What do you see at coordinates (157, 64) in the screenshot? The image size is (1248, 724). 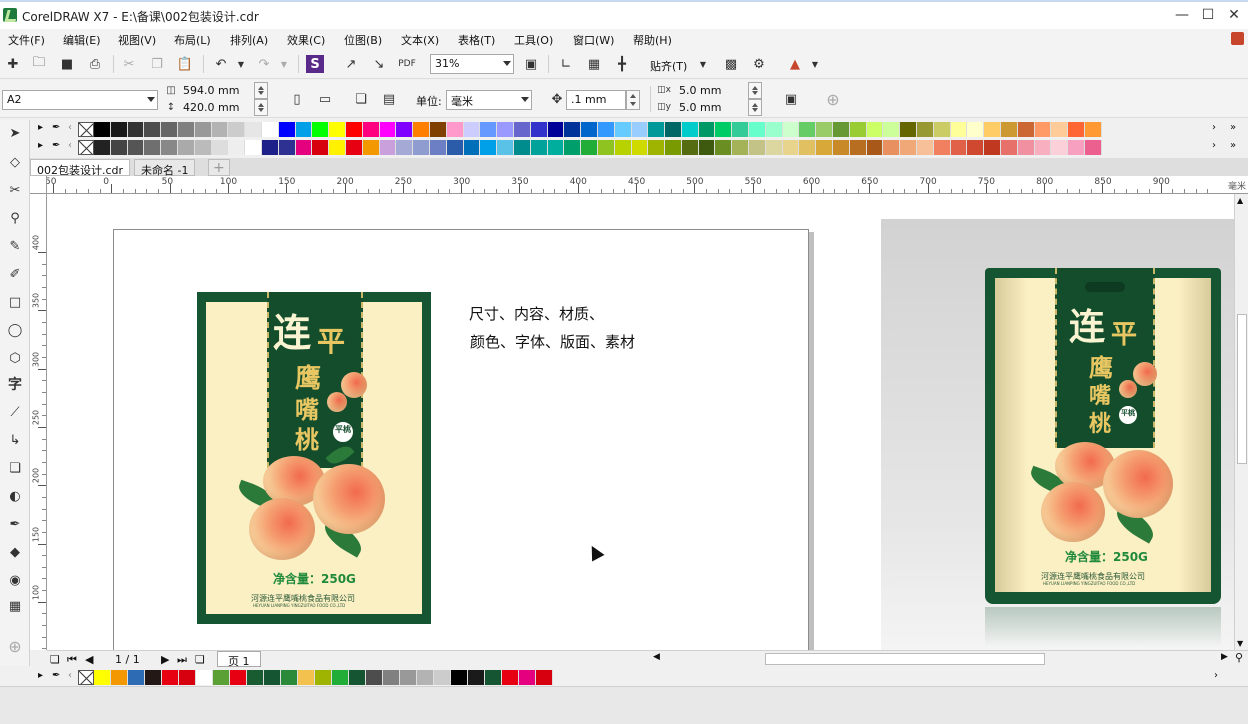 I see `copy-icon: ❐` at bounding box center [157, 64].